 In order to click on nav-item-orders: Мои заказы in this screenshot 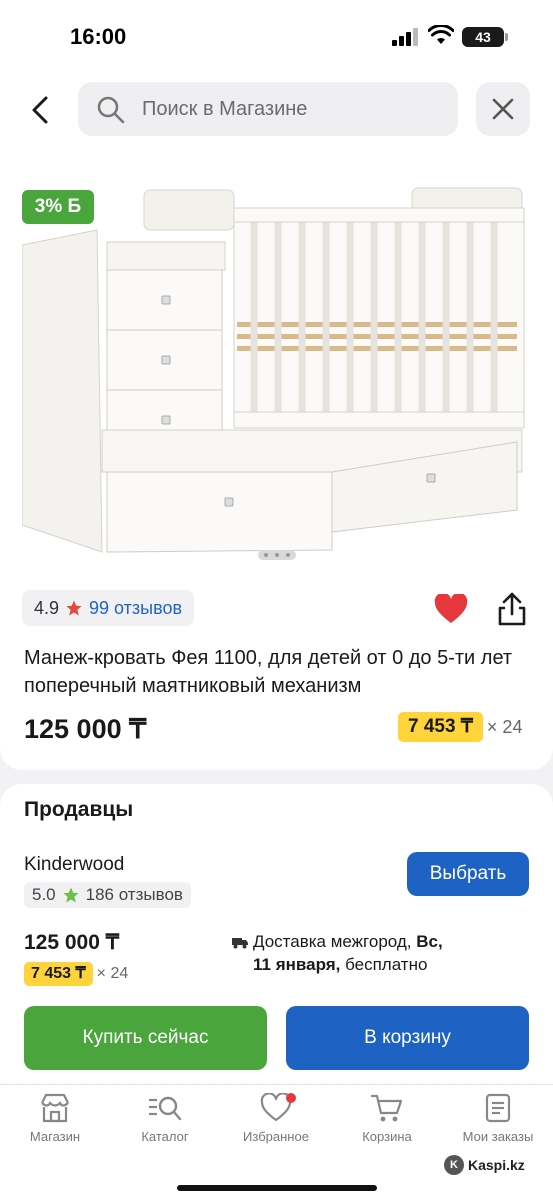, I will do `click(498, 1118)`.